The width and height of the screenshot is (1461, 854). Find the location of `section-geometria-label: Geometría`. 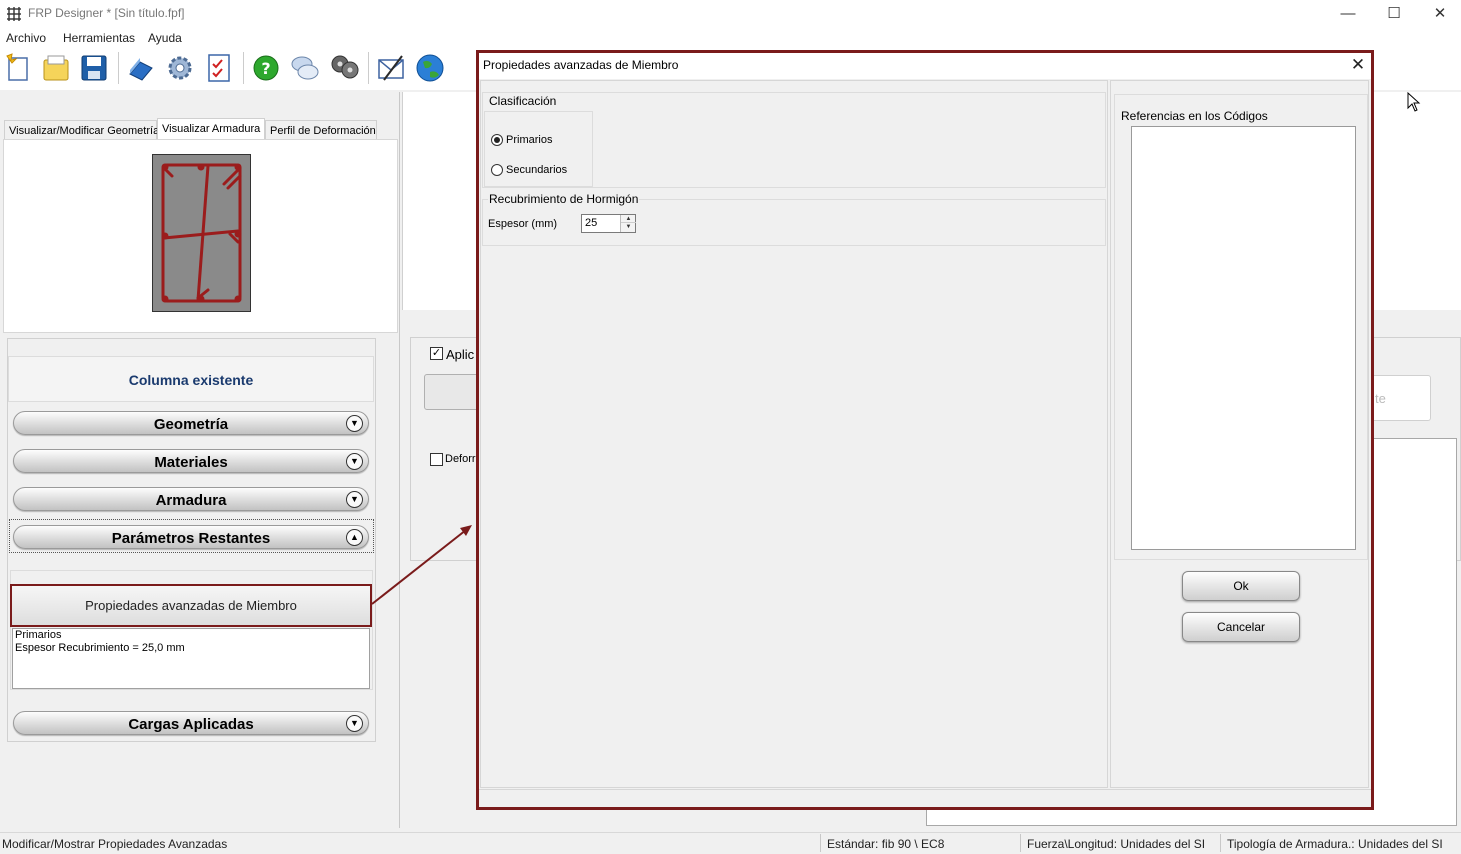

section-geometria-label: Geometría is located at coordinates (191, 424).